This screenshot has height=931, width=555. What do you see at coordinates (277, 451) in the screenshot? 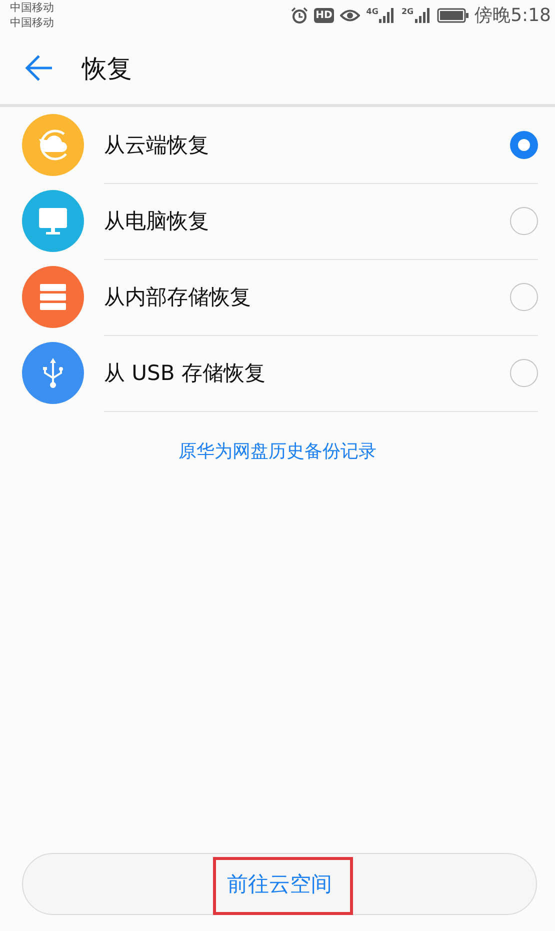
I see `history-backup-link: 原华为网盘历史备份记录` at bounding box center [277, 451].